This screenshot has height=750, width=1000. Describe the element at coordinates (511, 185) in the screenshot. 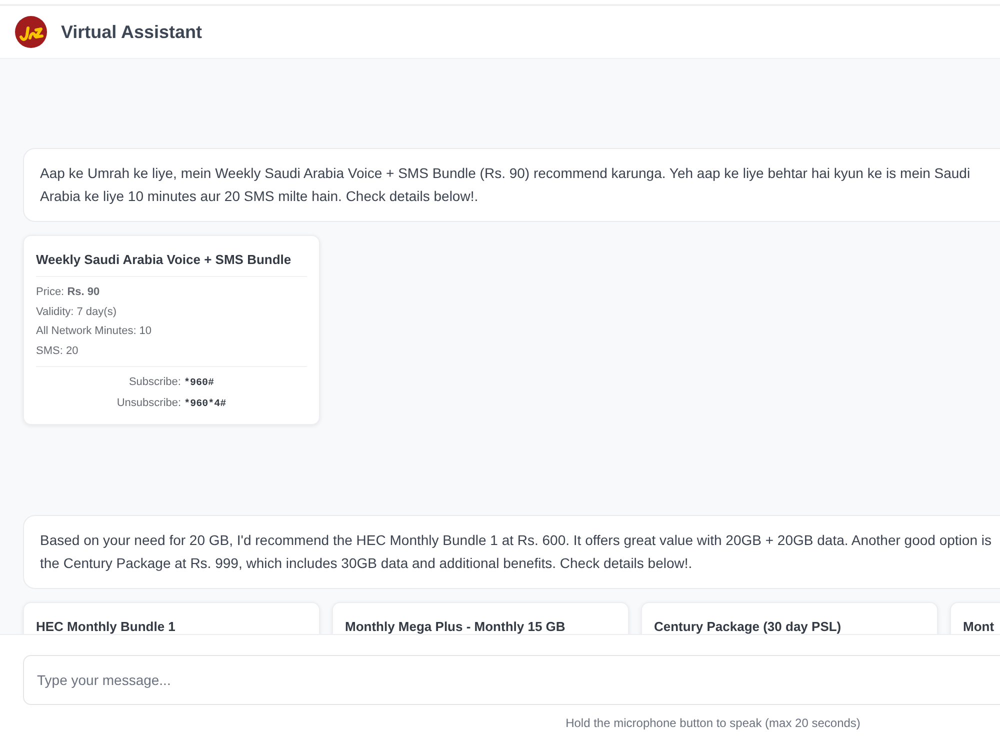

I see `assistant-message: Aap ke Umrah ke liye, mein Weekly Saudi Arabia Voice + SMS Bundle (Rs. 90) recommend karunga. Yeh aap ke liye behtar hai kyun ke is mein Saudi Arabia ke liye 10 minutes aur 20 SMS milte hain. Check details below!.` at that location.